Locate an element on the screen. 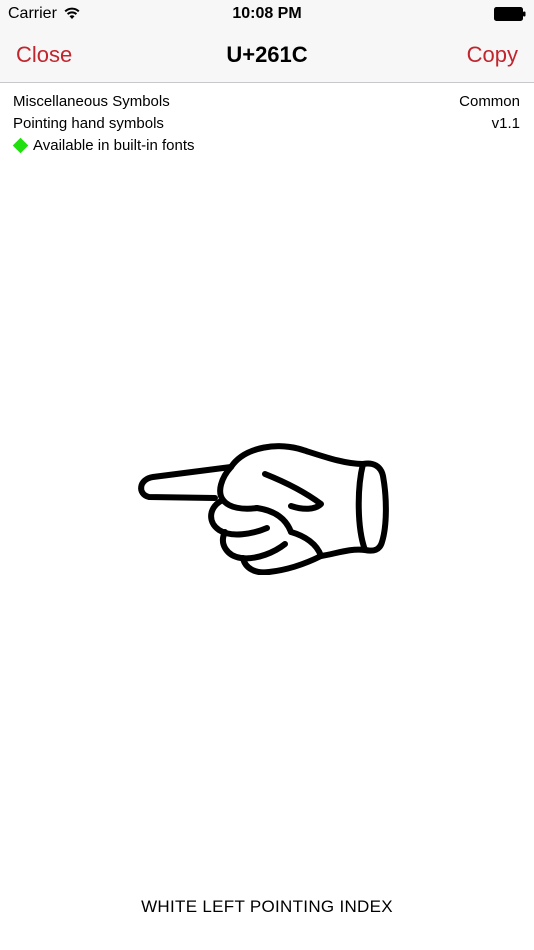 The image size is (534, 950). battery-icon is located at coordinates (510, 14).